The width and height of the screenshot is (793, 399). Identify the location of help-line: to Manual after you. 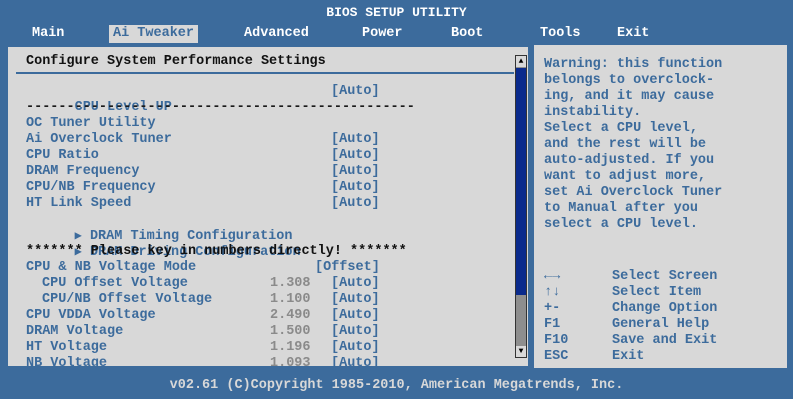
(621, 208).